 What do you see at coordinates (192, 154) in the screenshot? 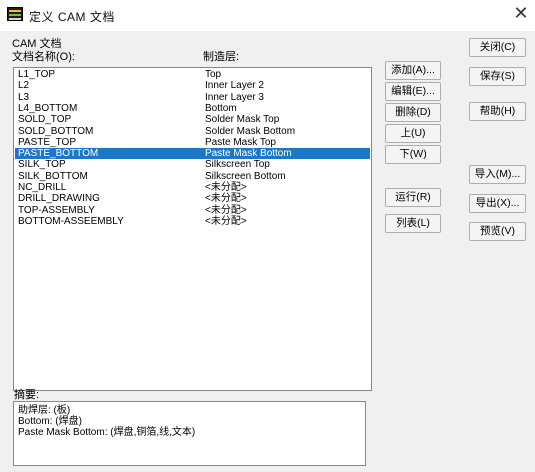
I see `list-item: PASTE_BOTTOM Paste Mask Bottom` at bounding box center [192, 154].